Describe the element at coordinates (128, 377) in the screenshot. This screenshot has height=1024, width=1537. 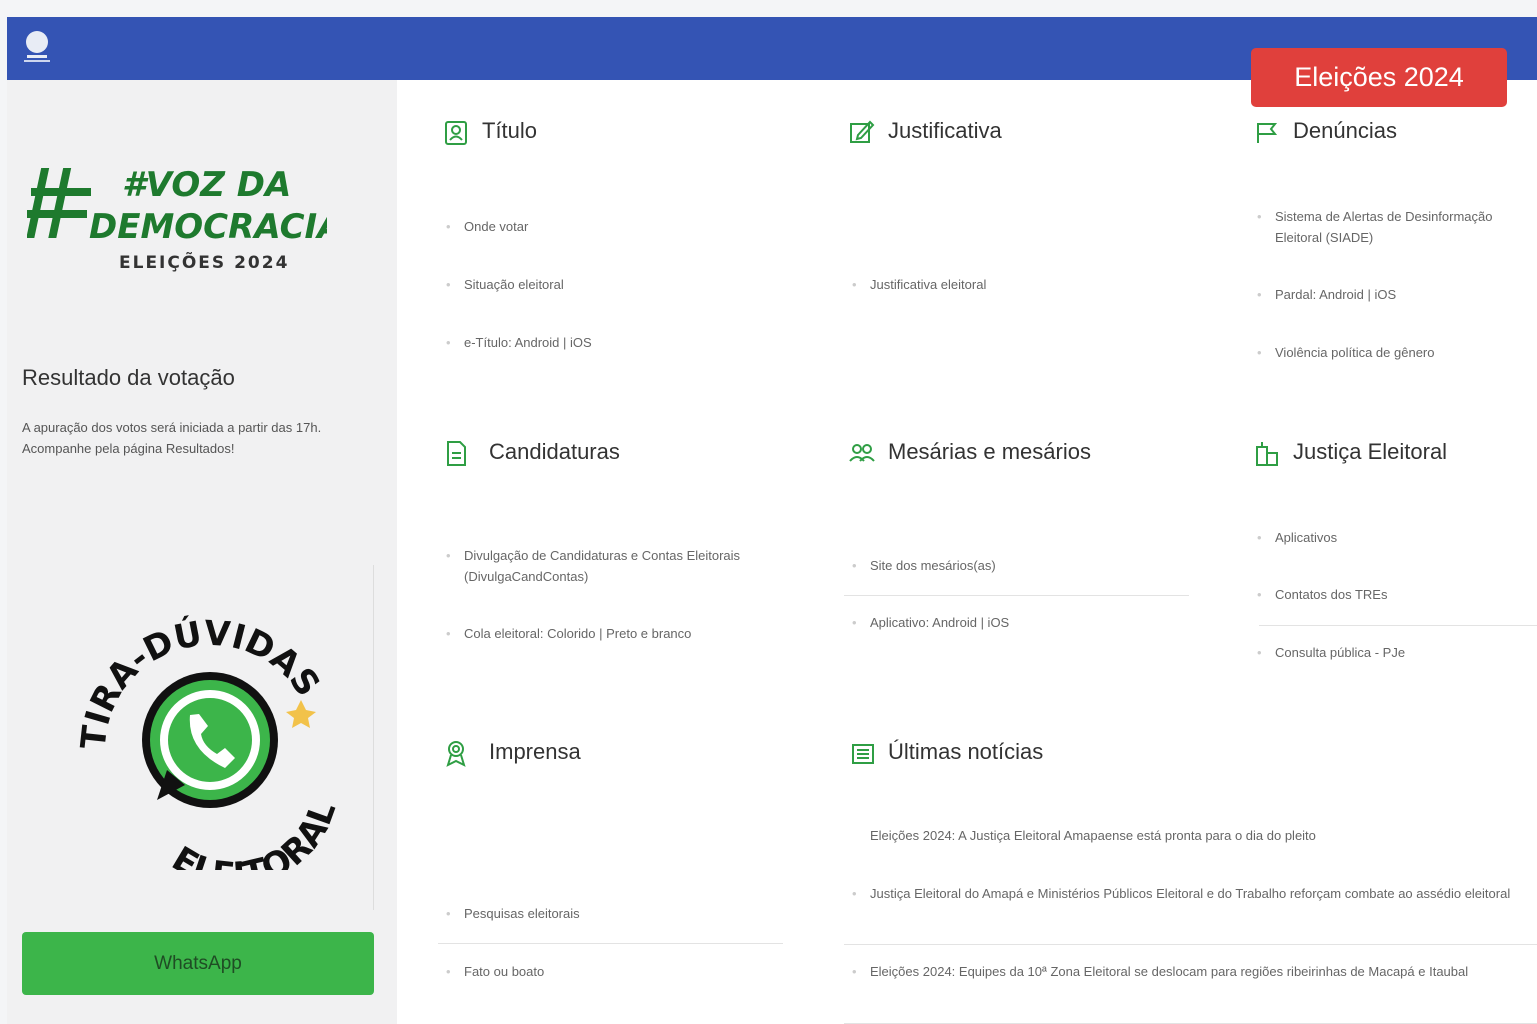
I see `result-heading: Resultado da votação` at that location.